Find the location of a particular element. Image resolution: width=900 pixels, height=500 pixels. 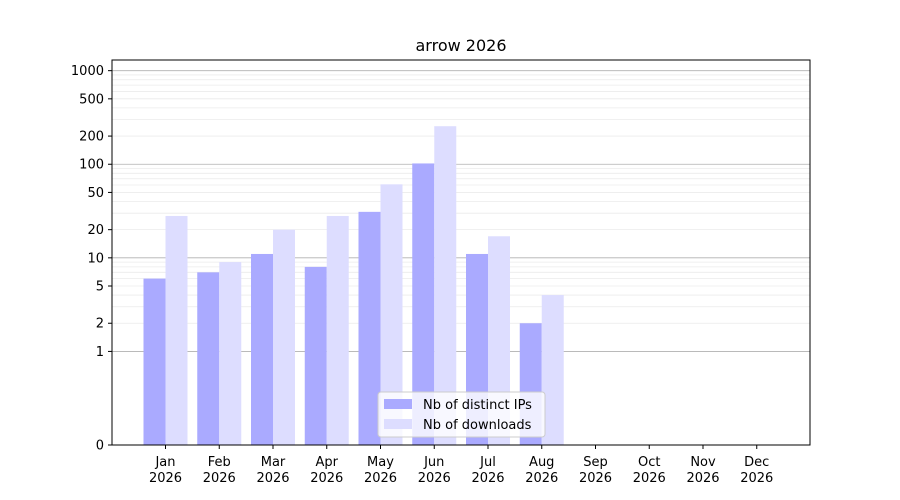

y-tick-label: 1 is located at coordinates (100, 352).